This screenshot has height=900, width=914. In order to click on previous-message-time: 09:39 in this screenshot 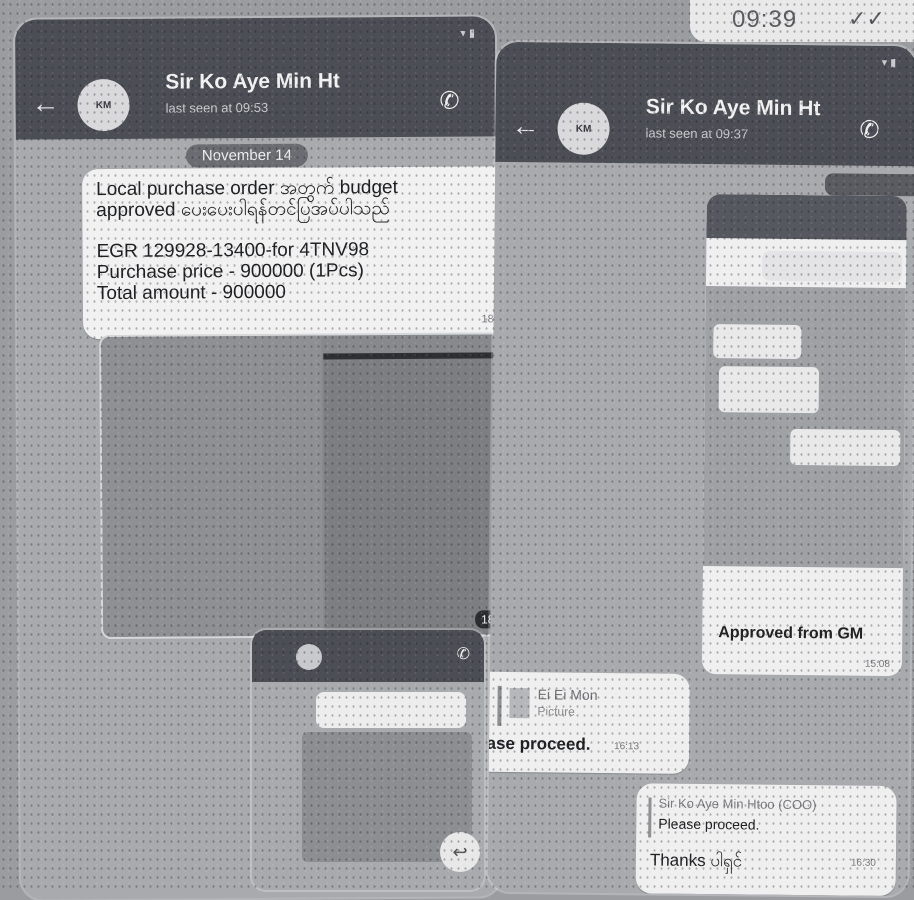, I will do `click(765, 19)`.